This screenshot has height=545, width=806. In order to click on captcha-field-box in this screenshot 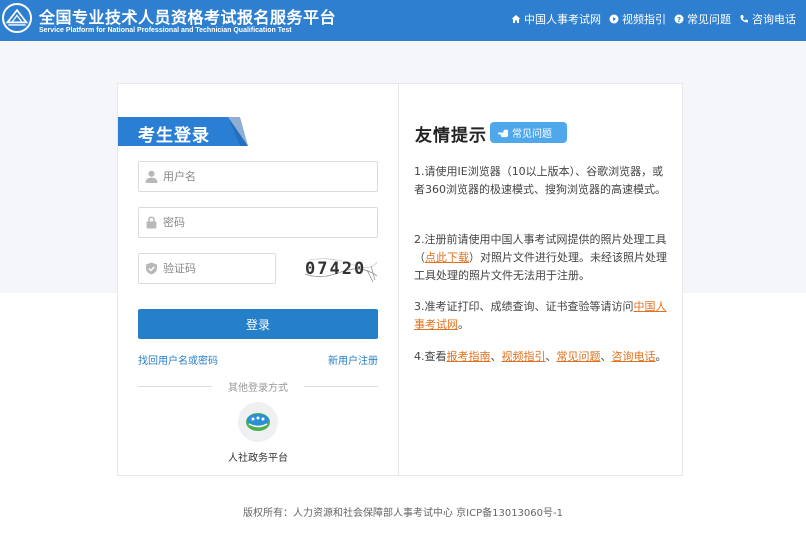, I will do `click(207, 268)`.